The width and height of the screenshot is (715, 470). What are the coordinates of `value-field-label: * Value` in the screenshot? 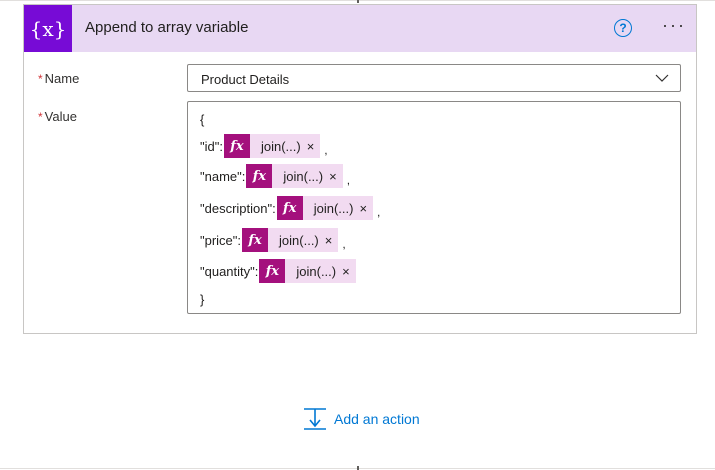 It's located at (57, 116).